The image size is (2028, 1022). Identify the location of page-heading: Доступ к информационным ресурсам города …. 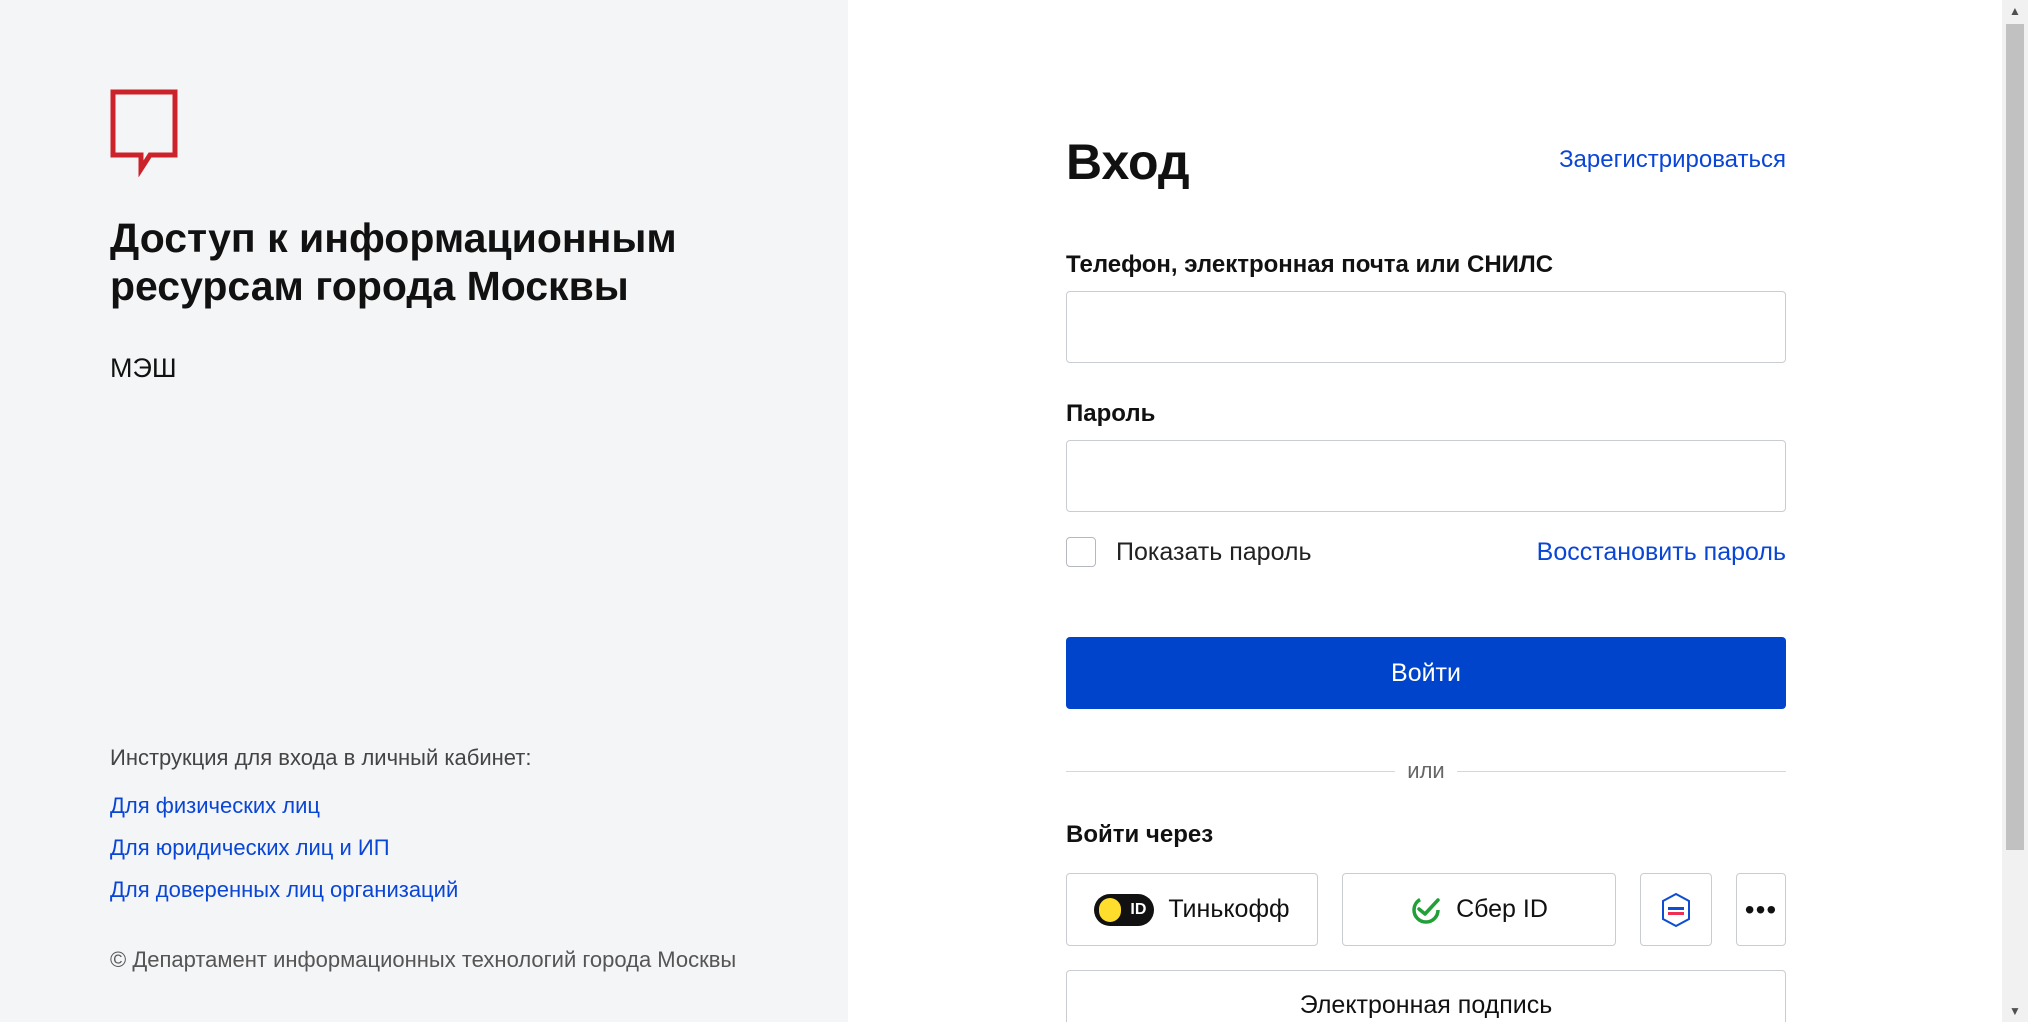
(393, 262).